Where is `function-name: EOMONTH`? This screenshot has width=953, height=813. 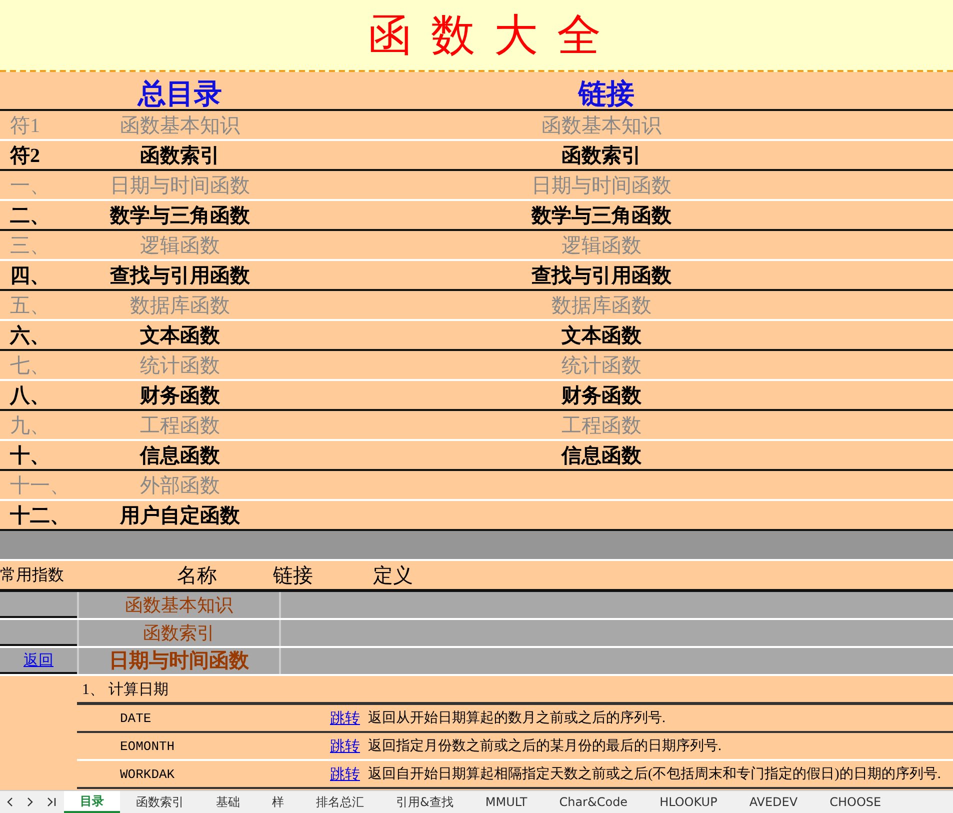 function-name: EOMONTH is located at coordinates (147, 746).